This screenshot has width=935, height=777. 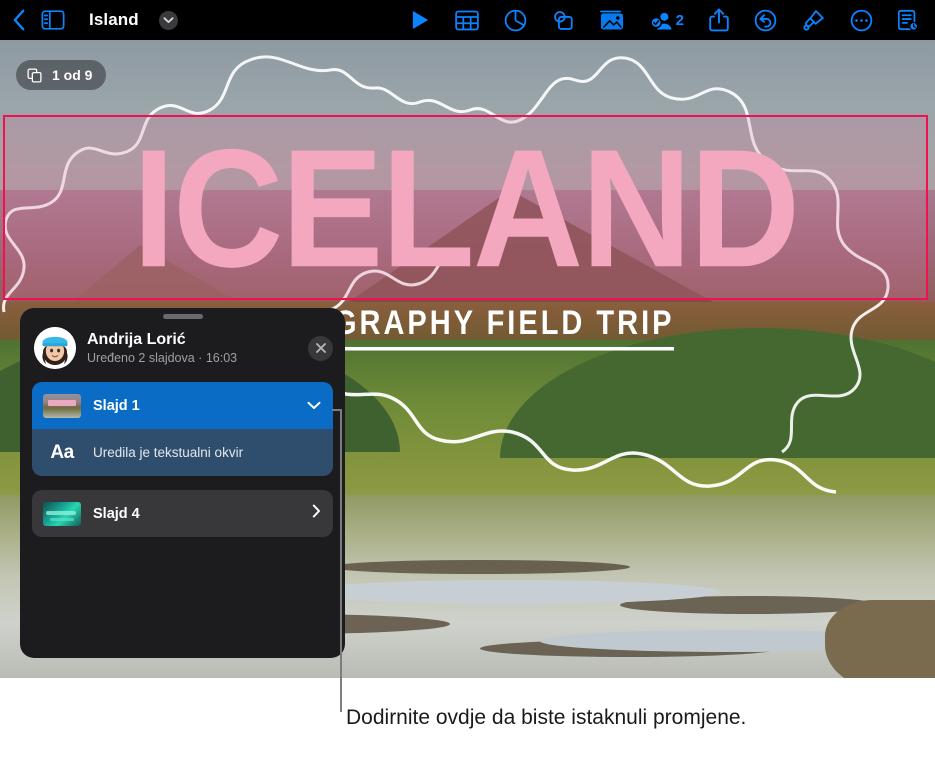 I want to click on user-avatar, so click(x=55, y=348).